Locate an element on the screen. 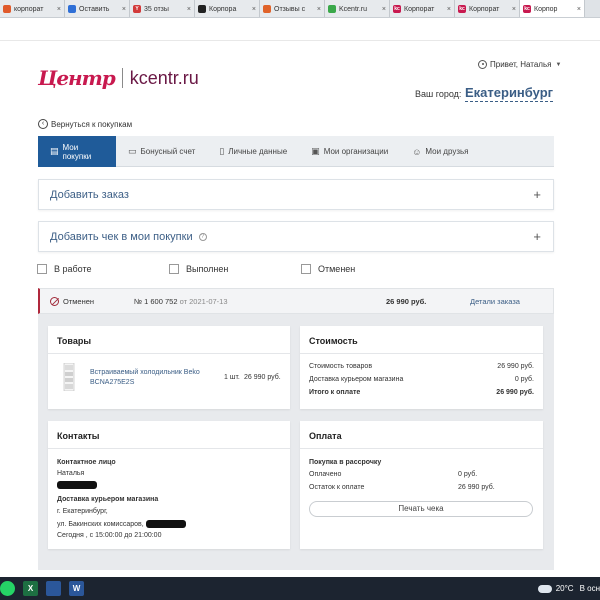  remaining-label: Остаток к оплате is located at coordinates (337, 487).